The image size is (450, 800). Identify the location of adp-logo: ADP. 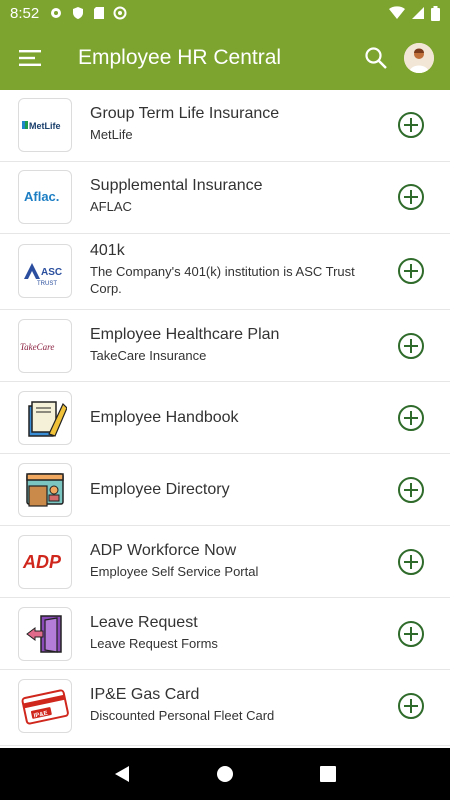
(45, 562).